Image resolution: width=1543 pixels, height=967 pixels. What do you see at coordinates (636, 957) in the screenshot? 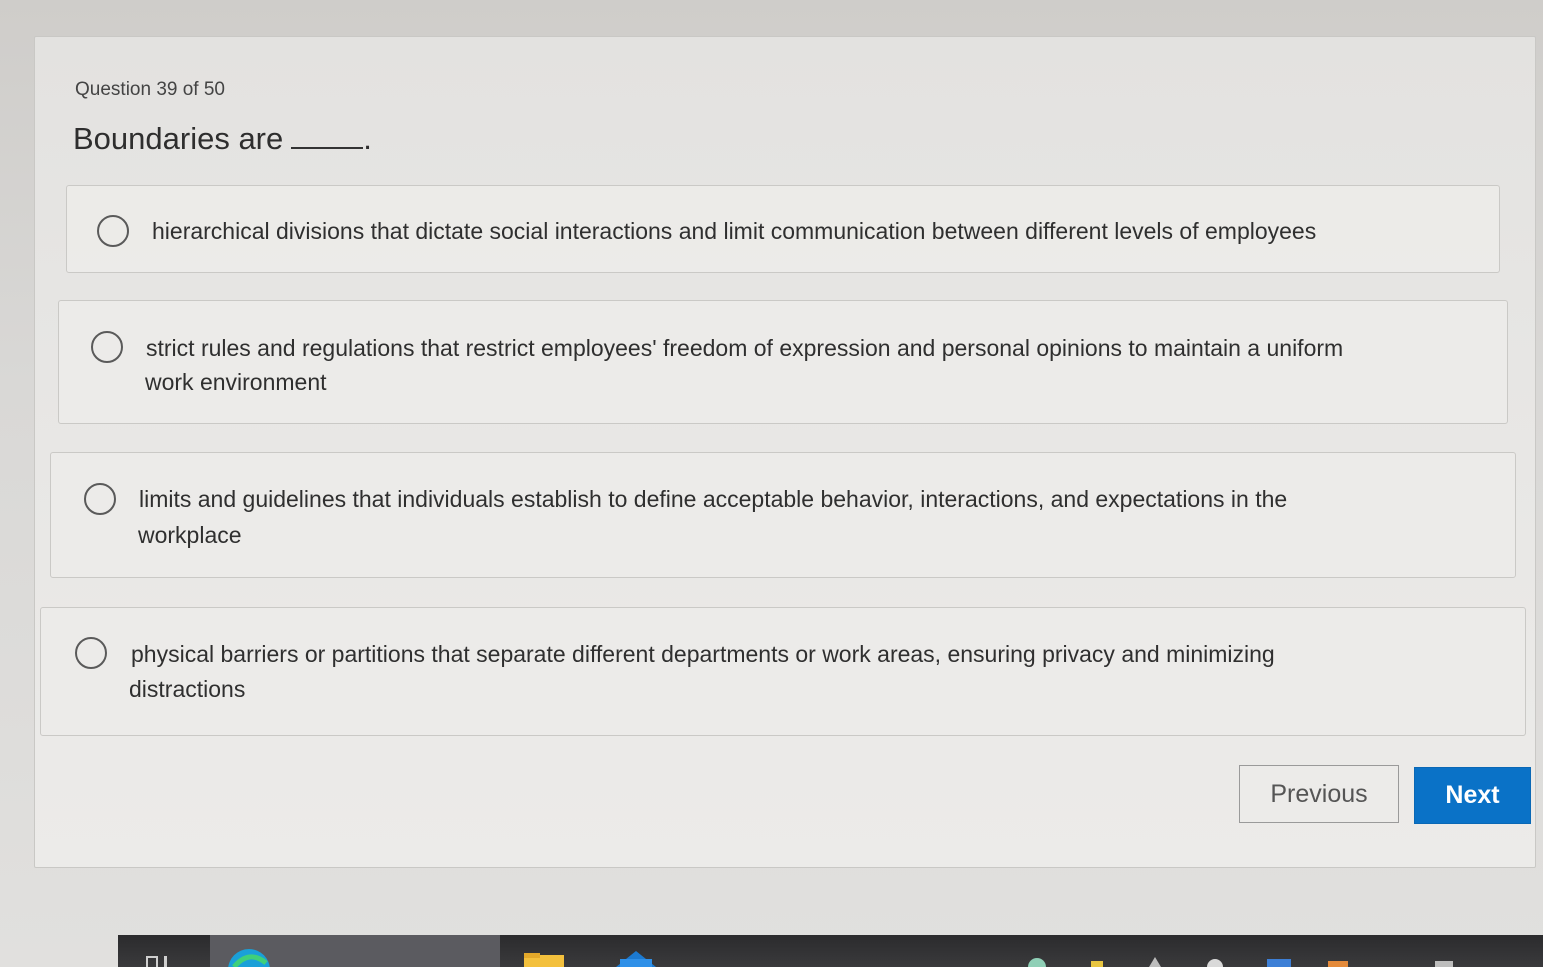
I see `mail-icon` at bounding box center [636, 957].